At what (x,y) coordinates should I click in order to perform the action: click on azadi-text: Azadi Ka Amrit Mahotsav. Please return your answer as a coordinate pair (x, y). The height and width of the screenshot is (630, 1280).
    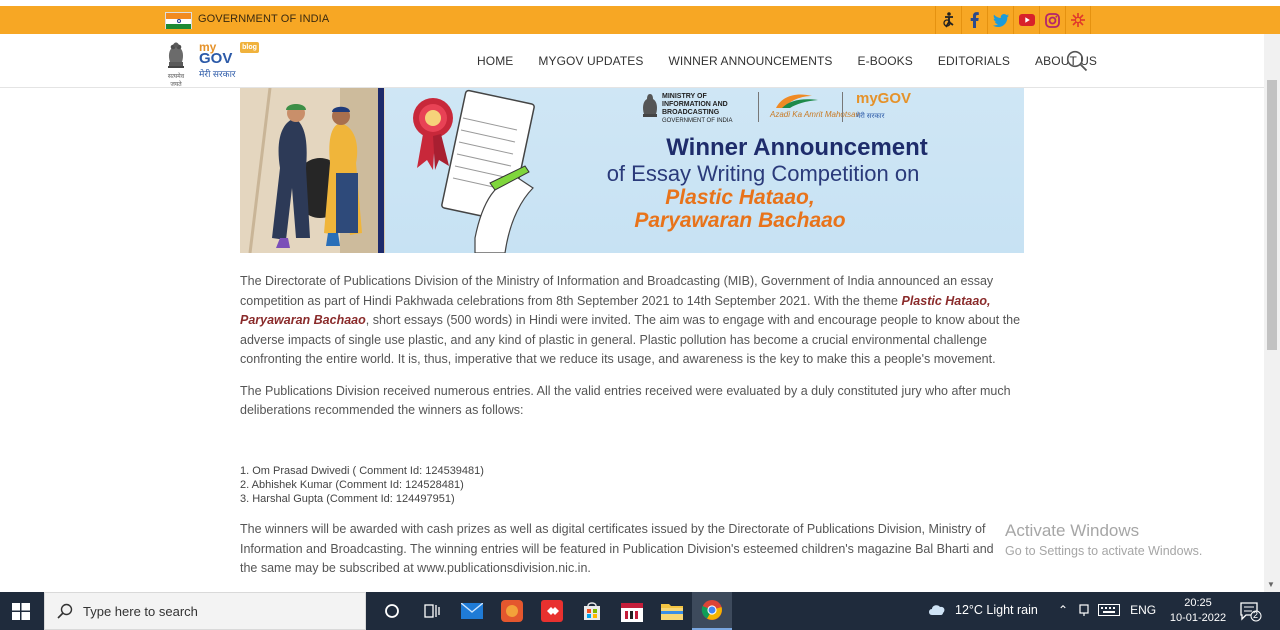
    Looking at the image, I should click on (815, 114).